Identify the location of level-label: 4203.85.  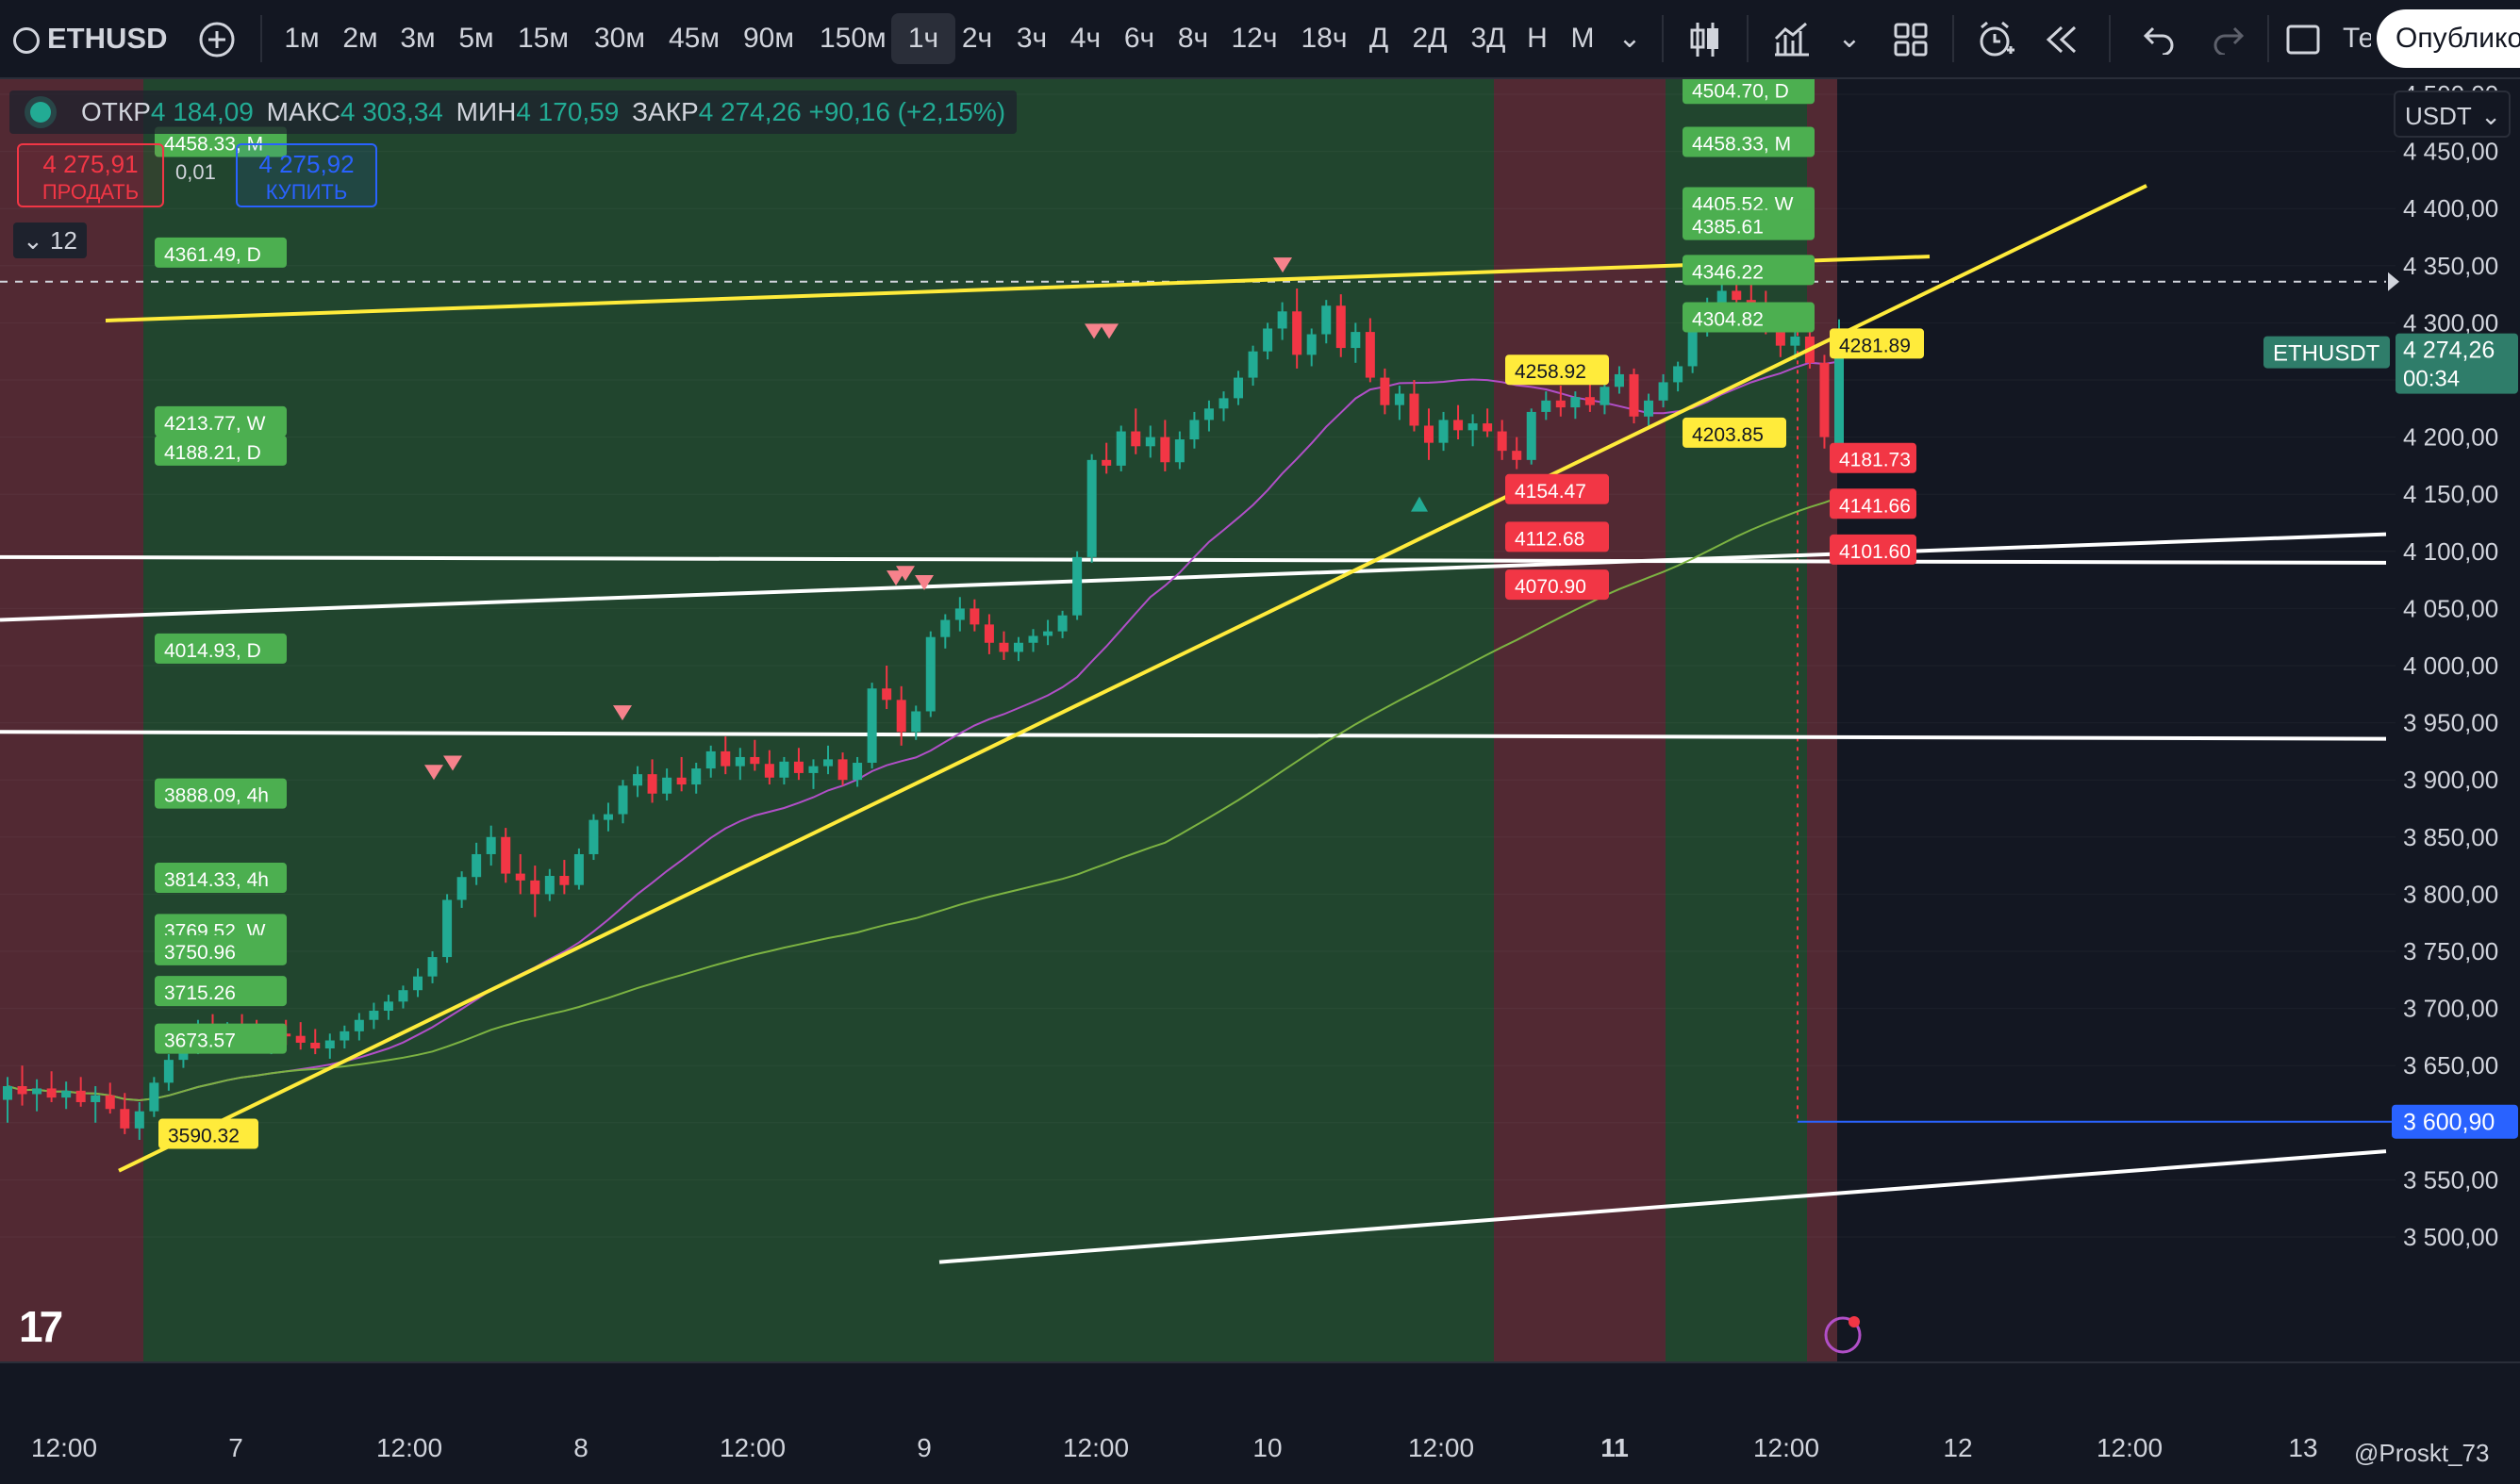
(1735, 433).